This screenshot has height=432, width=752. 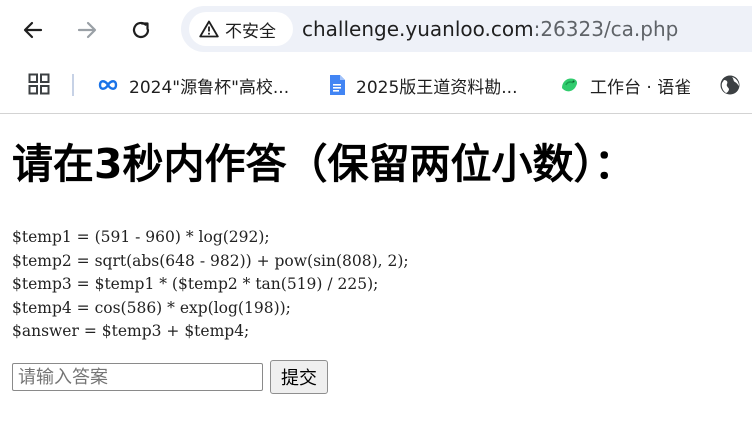 What do you see at coordinates (108, 85) in the screenshot?
I see `infinity-link-icon` at bounding box center [108, 85].